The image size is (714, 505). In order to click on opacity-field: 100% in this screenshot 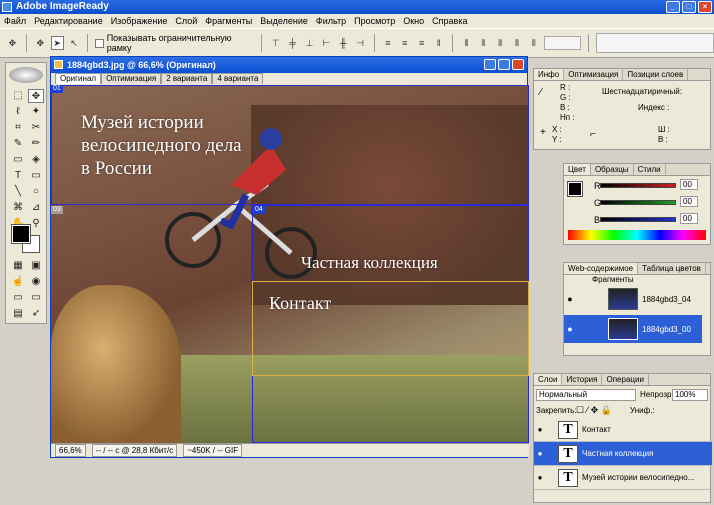, I will do `click(690, 395)`.